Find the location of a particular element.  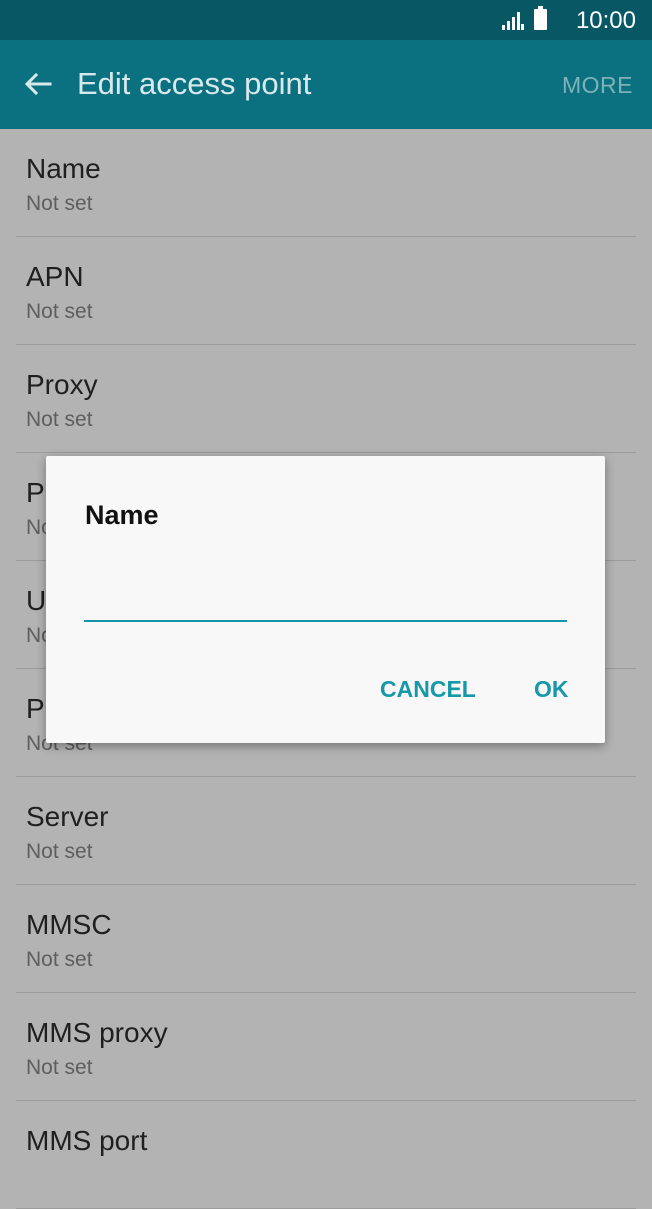

signal-icon is located at coordinates (513, 21).